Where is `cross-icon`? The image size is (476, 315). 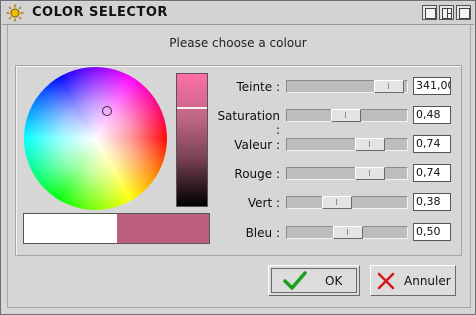
cross-icon is located at coordinates (386, 281).